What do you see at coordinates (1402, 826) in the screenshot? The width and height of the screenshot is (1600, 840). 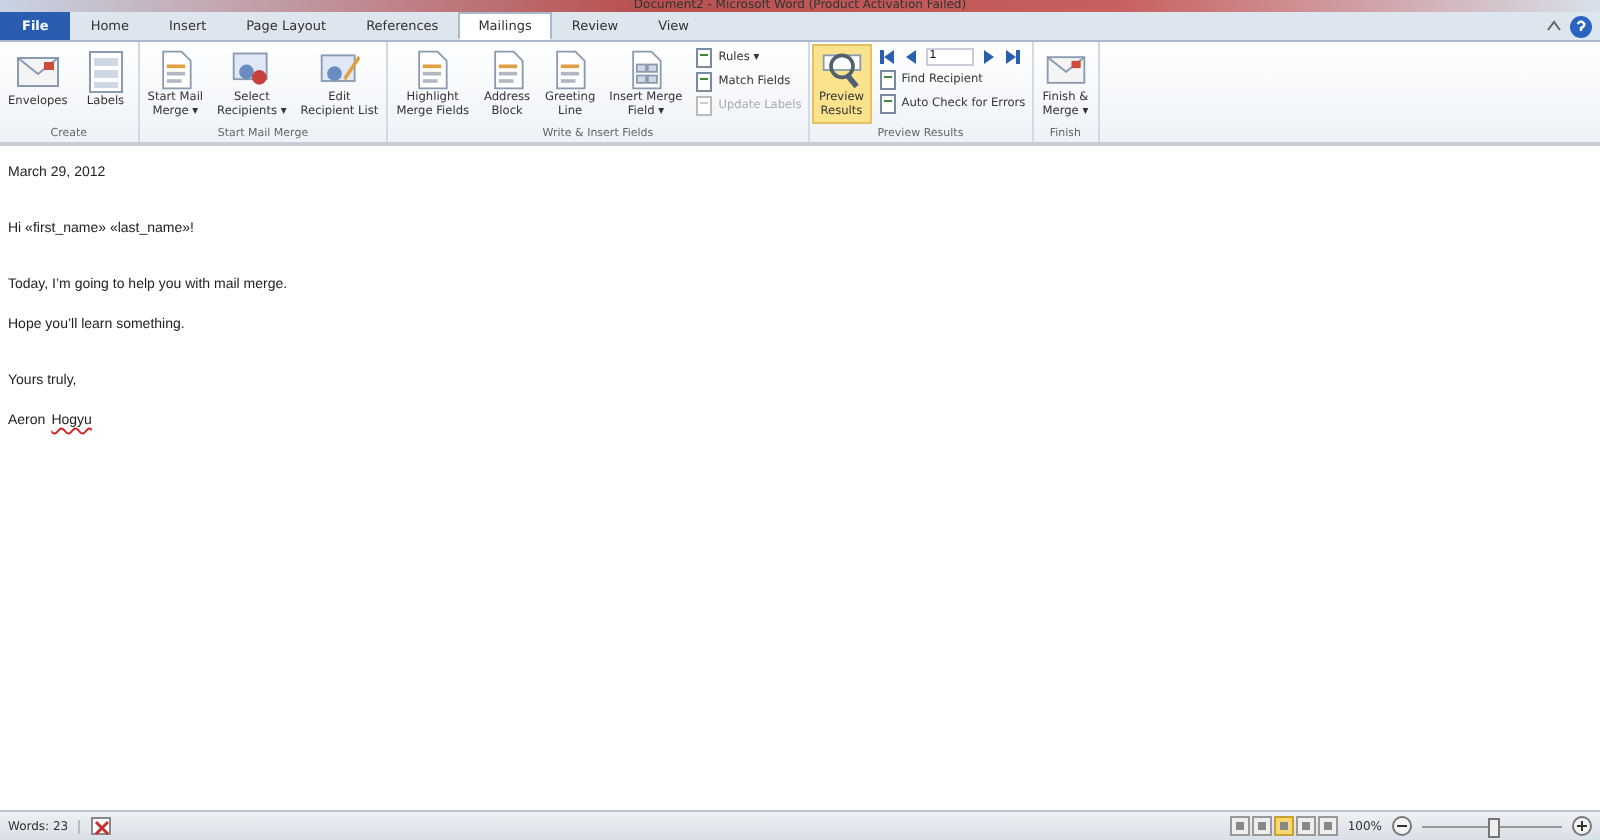 I see `zoom-out-icon` at bounding box center [1402, 826].